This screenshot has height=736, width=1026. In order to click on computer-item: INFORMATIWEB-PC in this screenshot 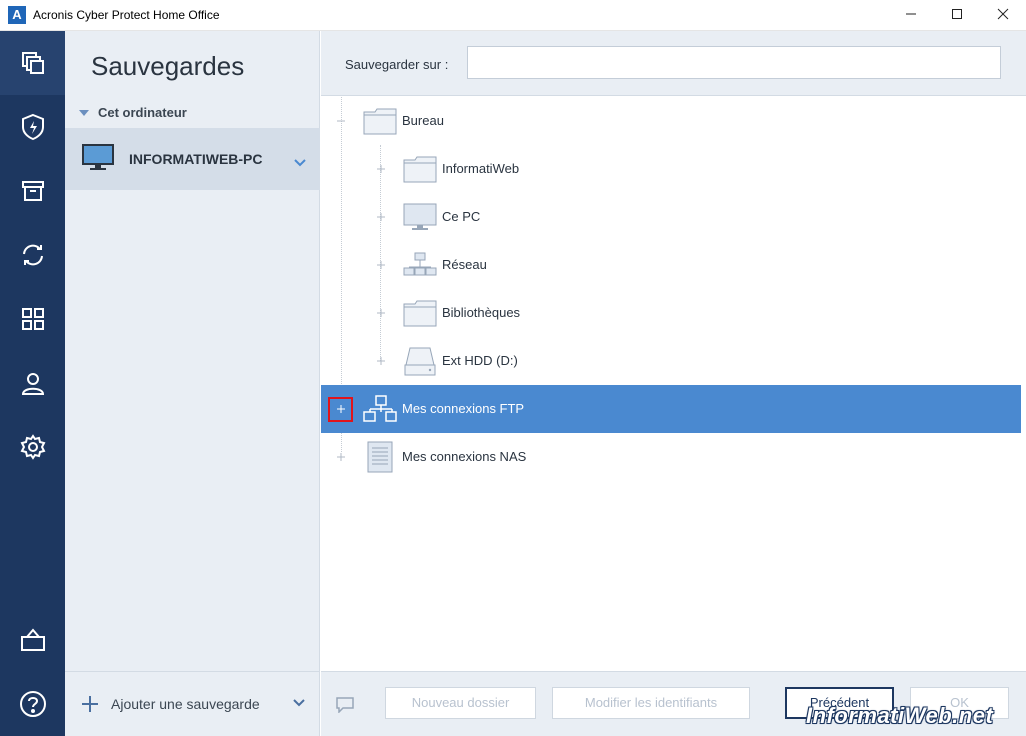, I will do `click(192, 159)`.